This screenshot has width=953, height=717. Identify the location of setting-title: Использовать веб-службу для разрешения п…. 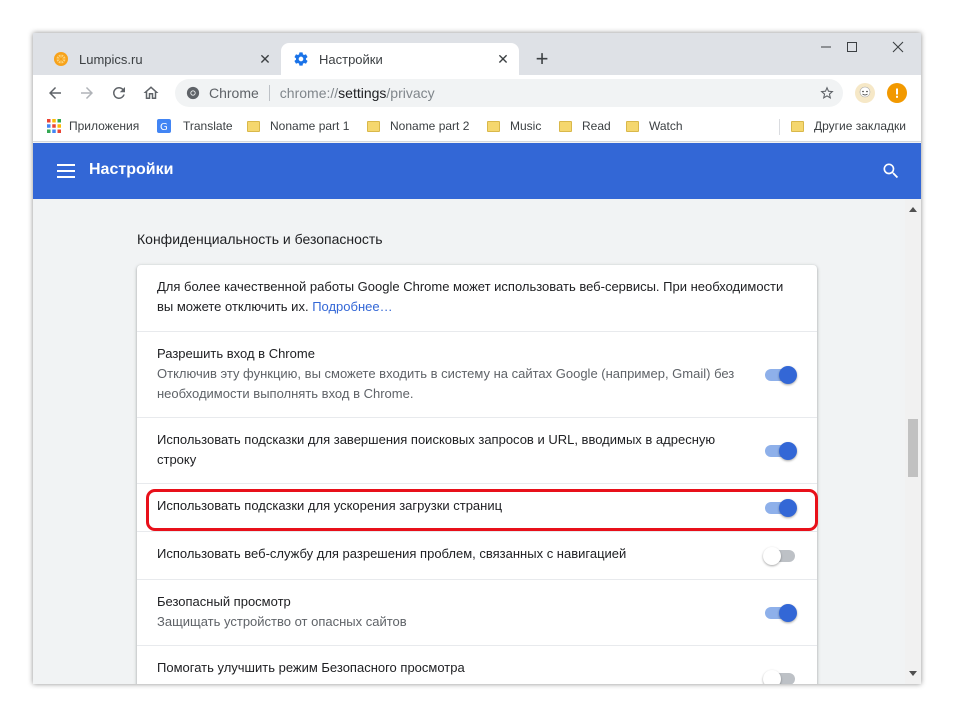
(392, 553).